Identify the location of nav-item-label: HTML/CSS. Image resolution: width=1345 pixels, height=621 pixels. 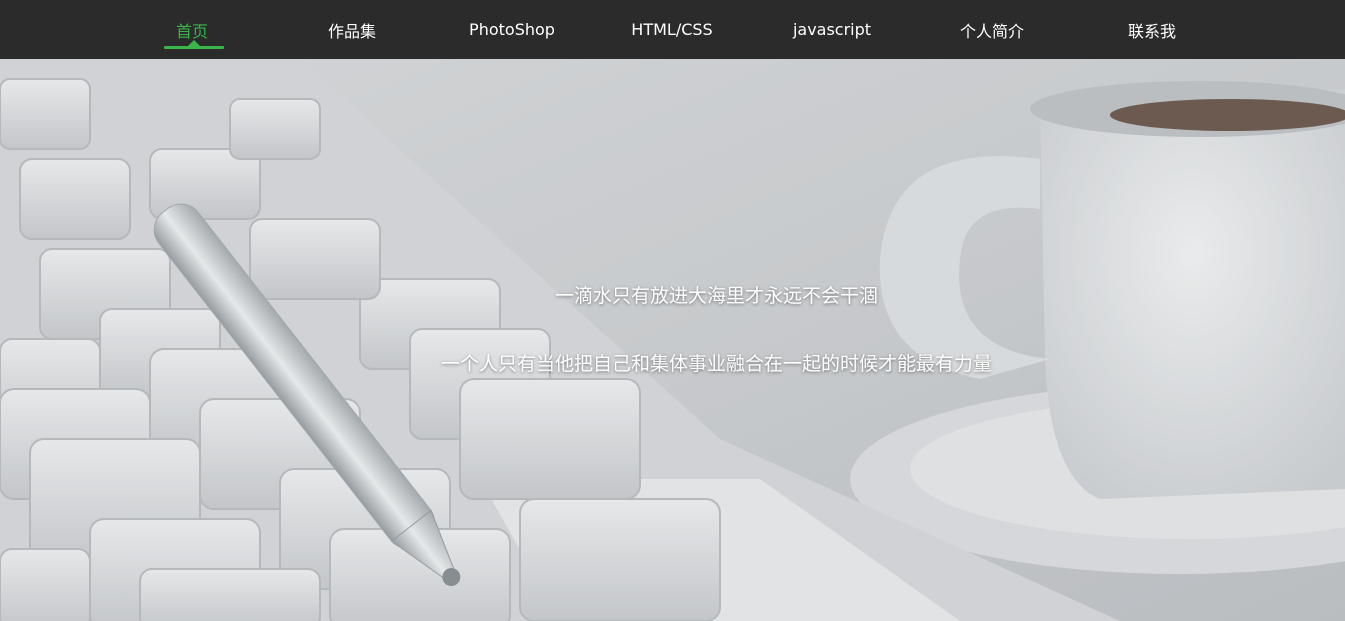
(672, 29).